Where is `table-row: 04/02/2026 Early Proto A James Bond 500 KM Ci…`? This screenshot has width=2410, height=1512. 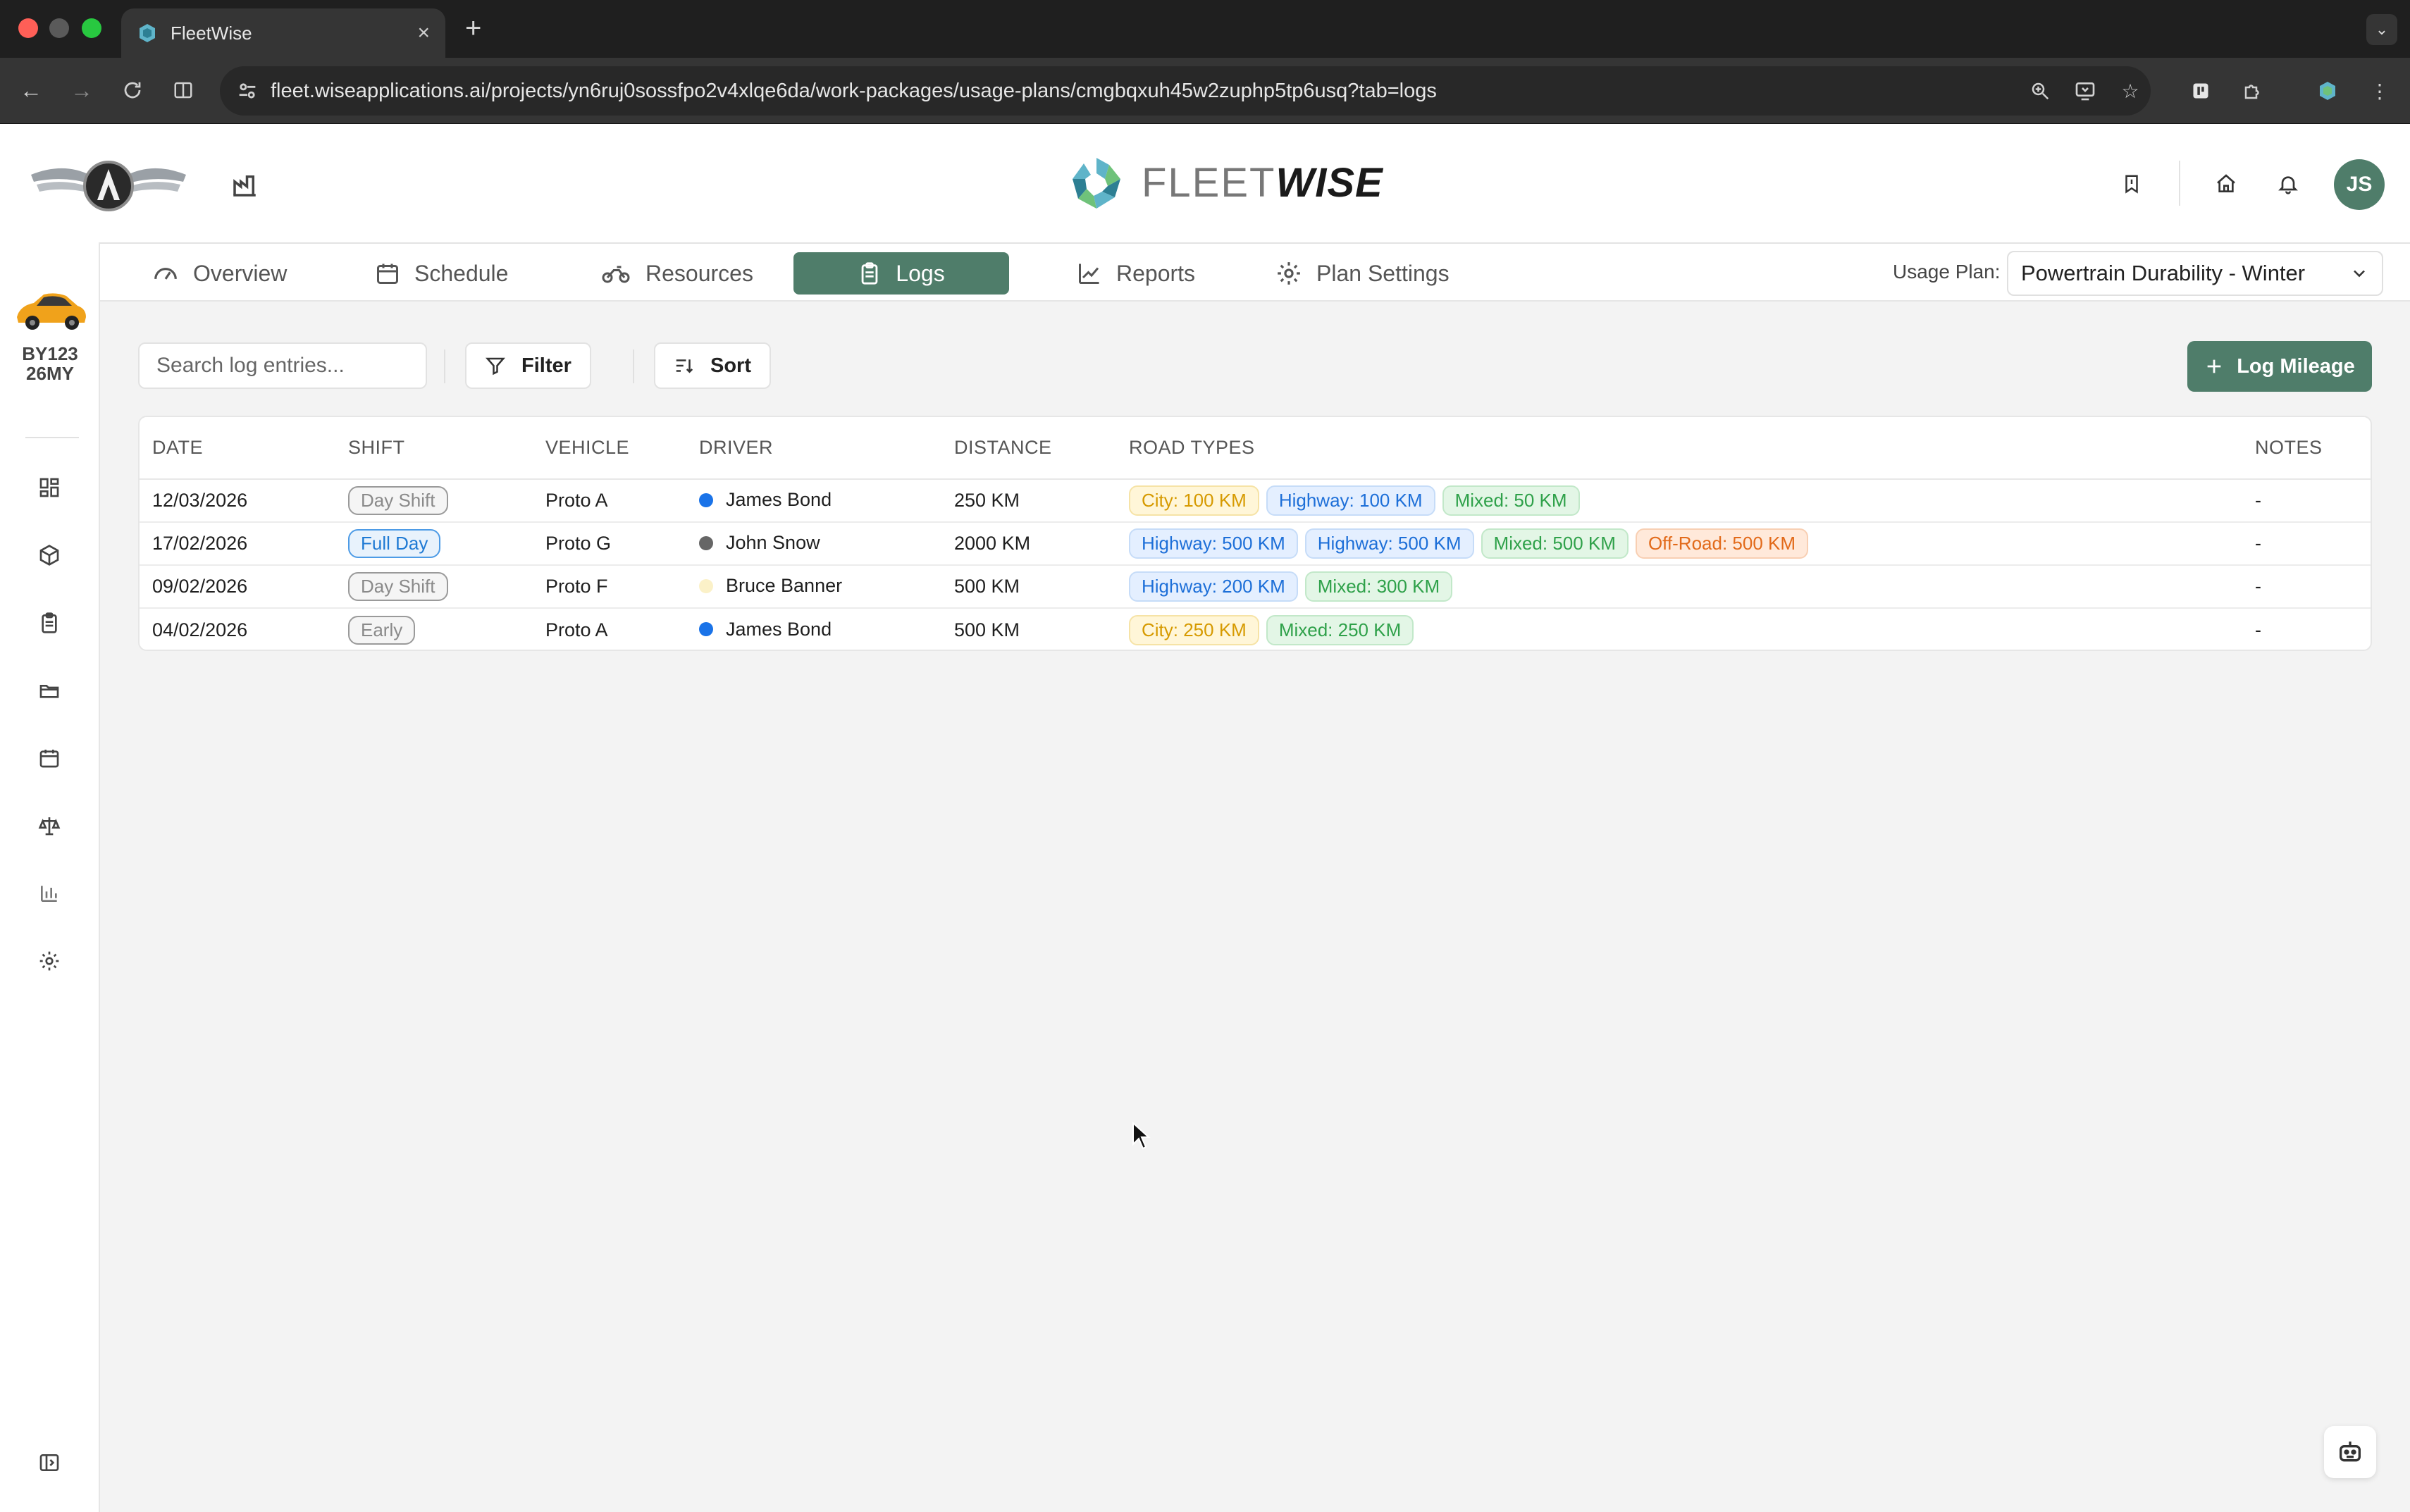 table-row: 04/02/2026 Early Proto A James Bond 500 KM Ci… is located at coordinates (1256, 629).